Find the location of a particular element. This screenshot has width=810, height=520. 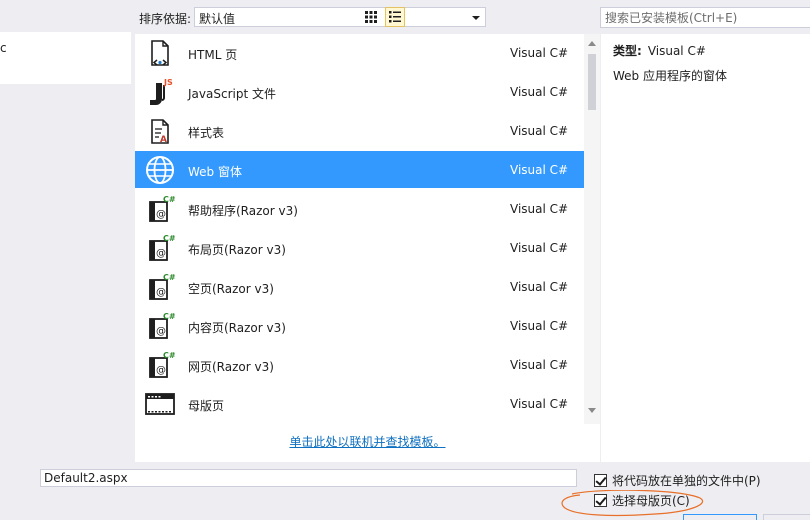

template-search-box is located at coordinates (705, 17).